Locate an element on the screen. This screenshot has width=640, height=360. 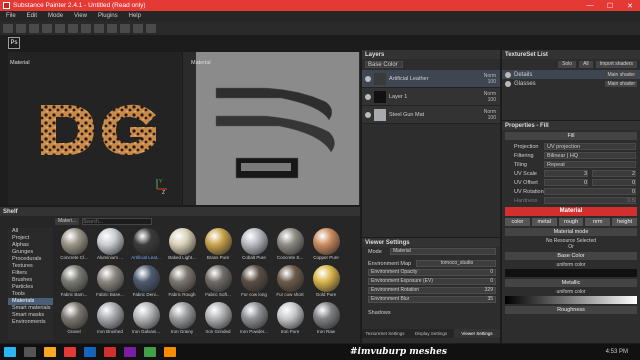
radio-icon is located at coordinates (508, 74).